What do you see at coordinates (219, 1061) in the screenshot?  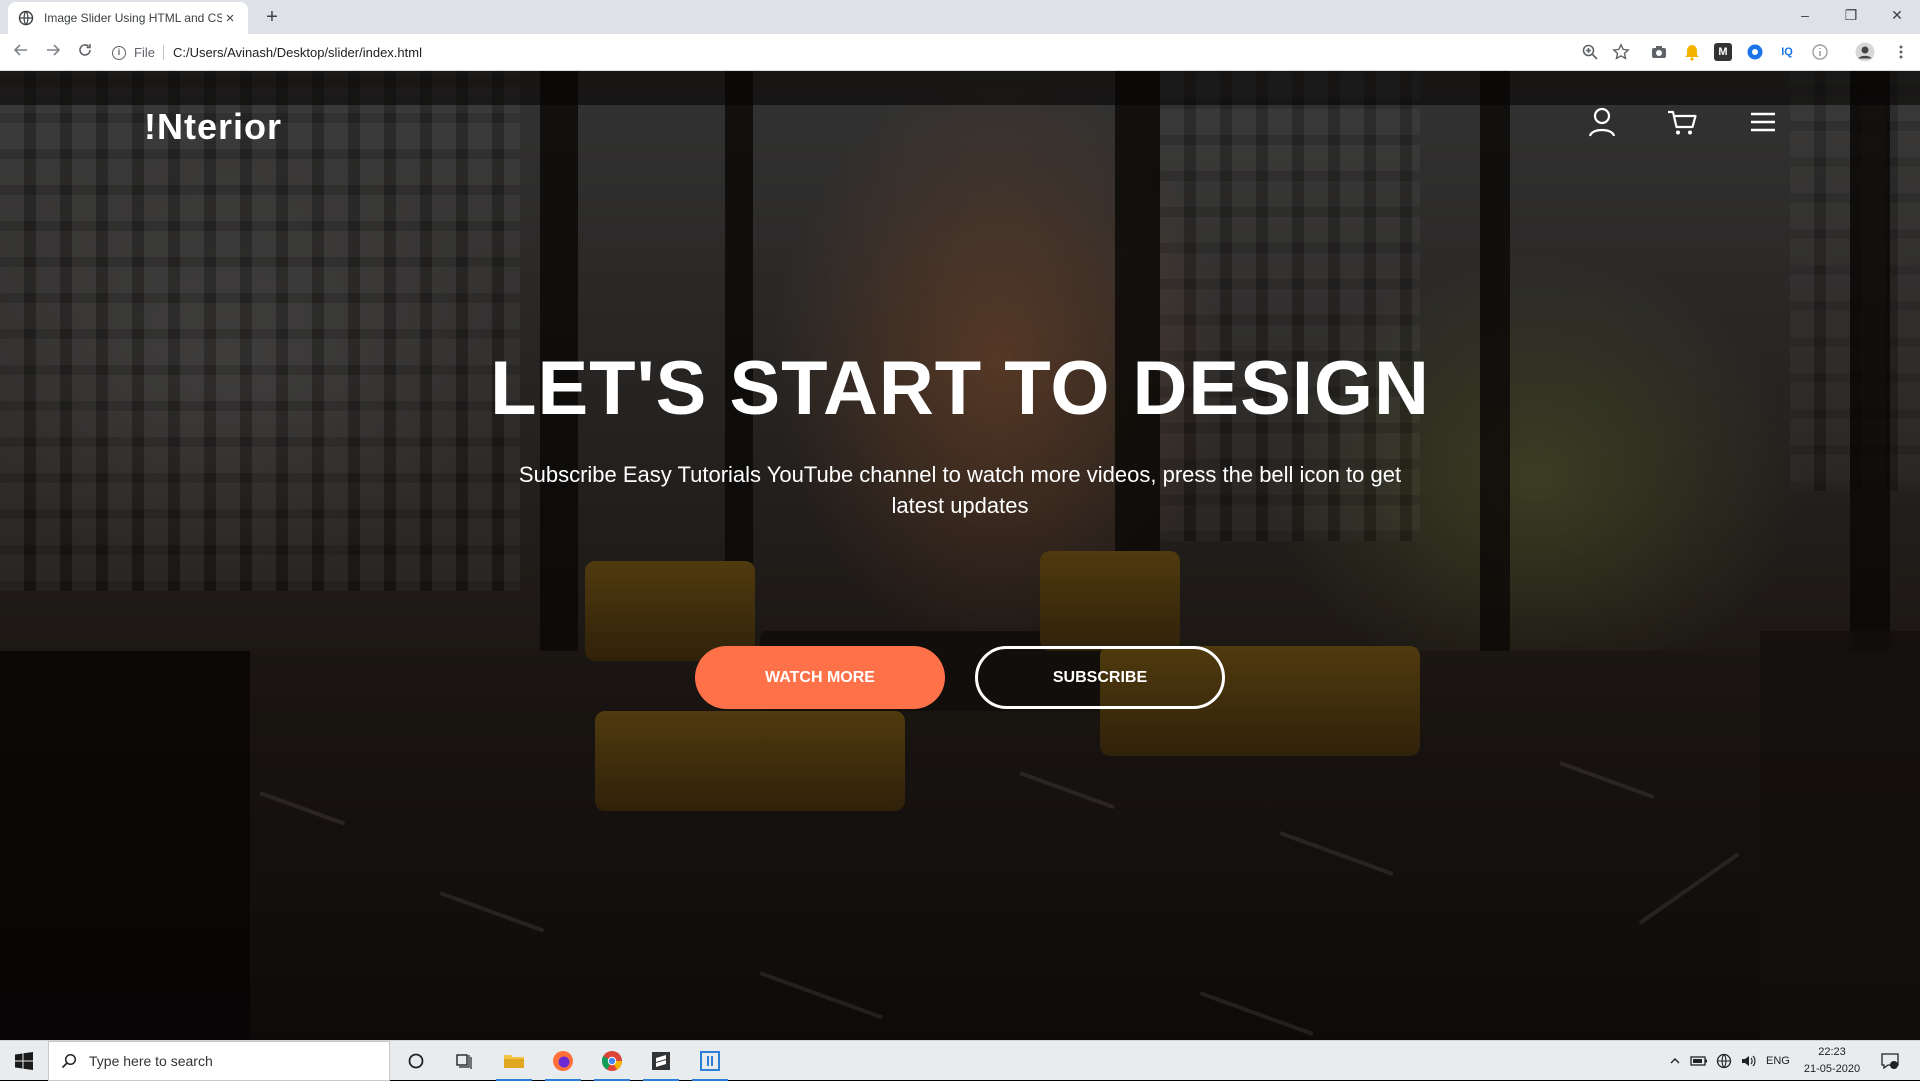 I see `taskbar-search: Type here to search` at bounding box center [219, 1061].